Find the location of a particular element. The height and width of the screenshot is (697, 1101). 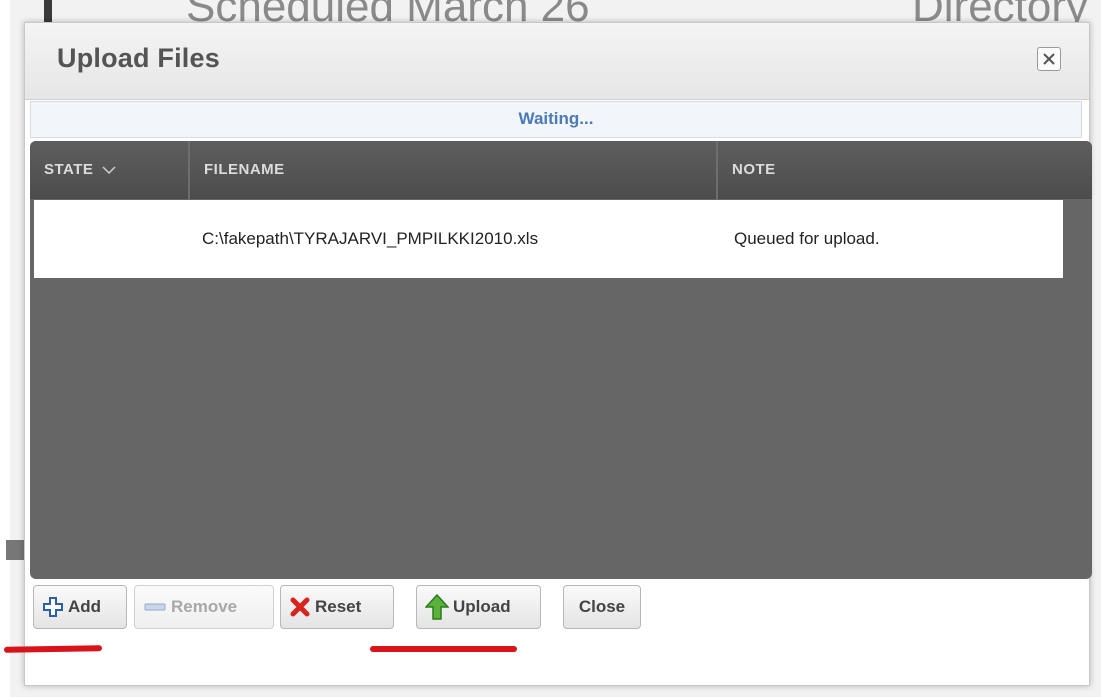

column-header-state: STATE is located at coordinates (110, 170).